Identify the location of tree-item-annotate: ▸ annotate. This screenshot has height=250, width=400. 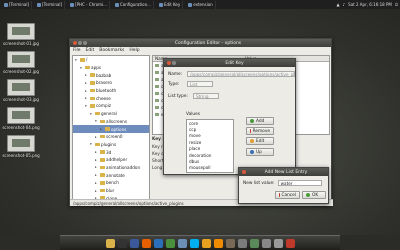
(111, 175).